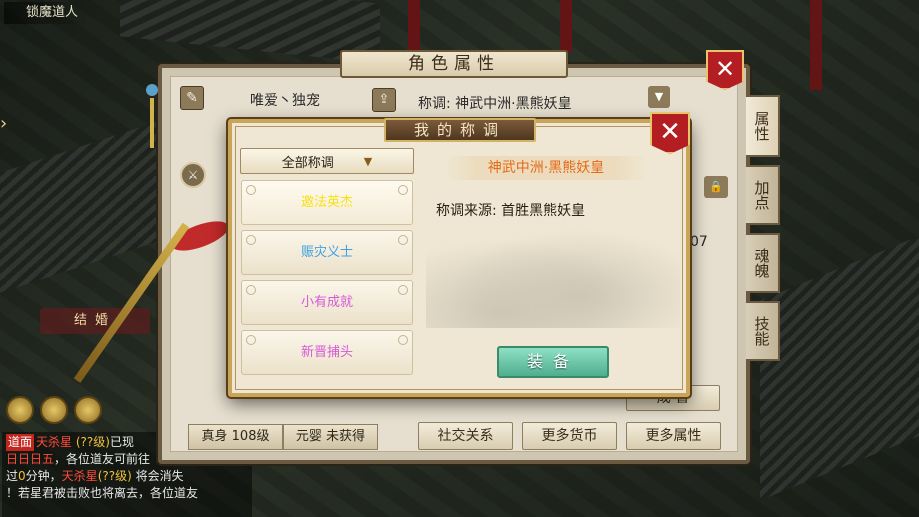 This screenshot has height=517, width=919. I want to click on player-name: 唯爱丶独宠, so click(285, 101).